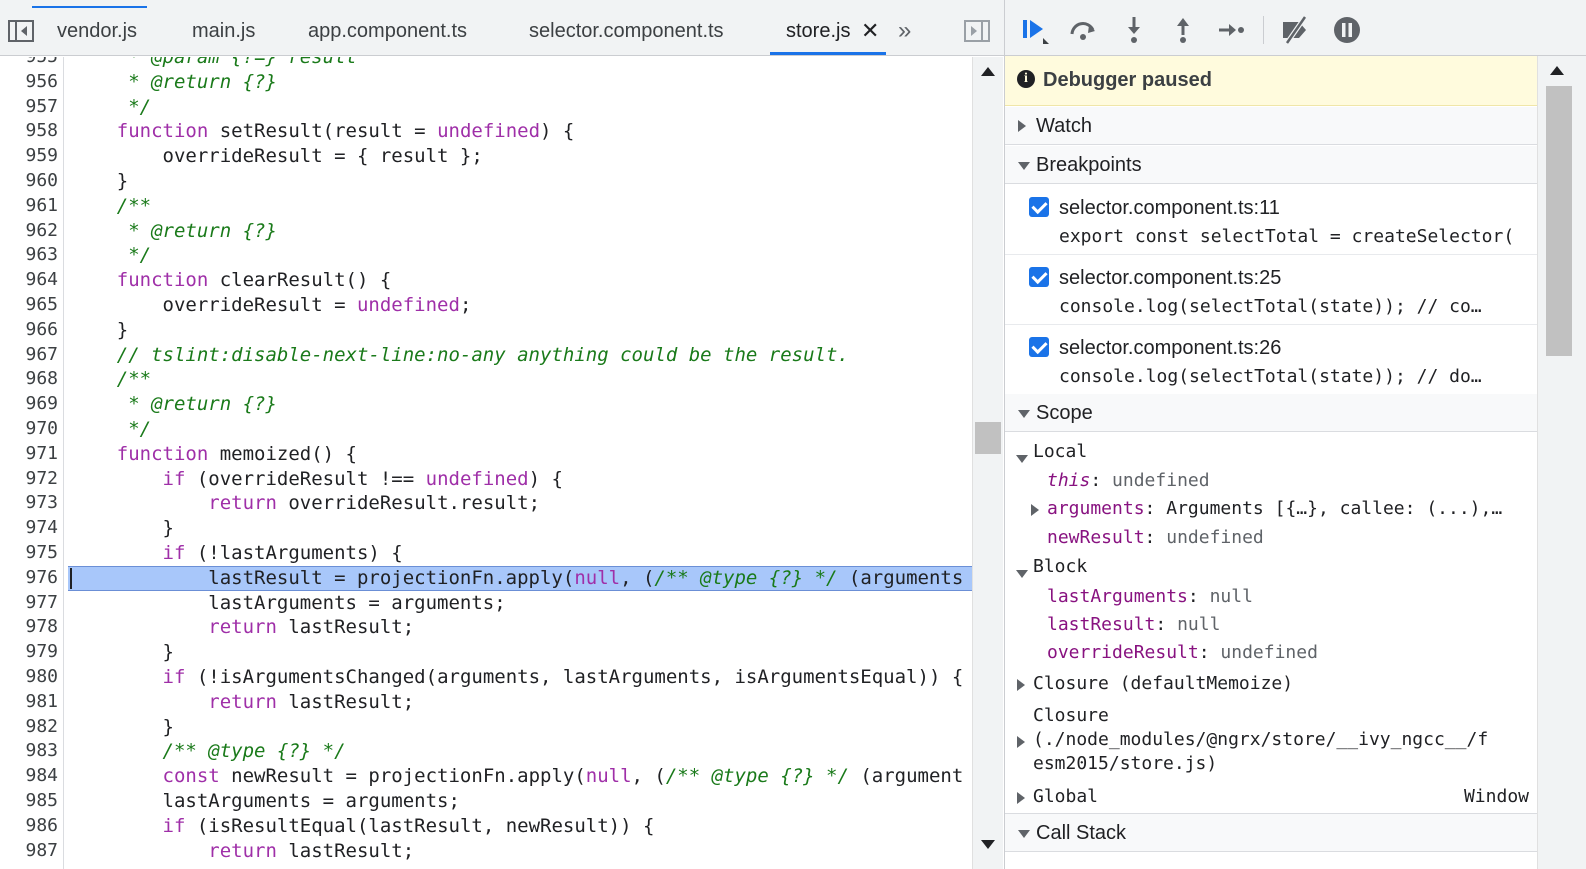  What do you see at coordinates (486, 751) in the screenshot?
I see `code-line: 983 /** @type {?} */` at bounding box center [486, 751].